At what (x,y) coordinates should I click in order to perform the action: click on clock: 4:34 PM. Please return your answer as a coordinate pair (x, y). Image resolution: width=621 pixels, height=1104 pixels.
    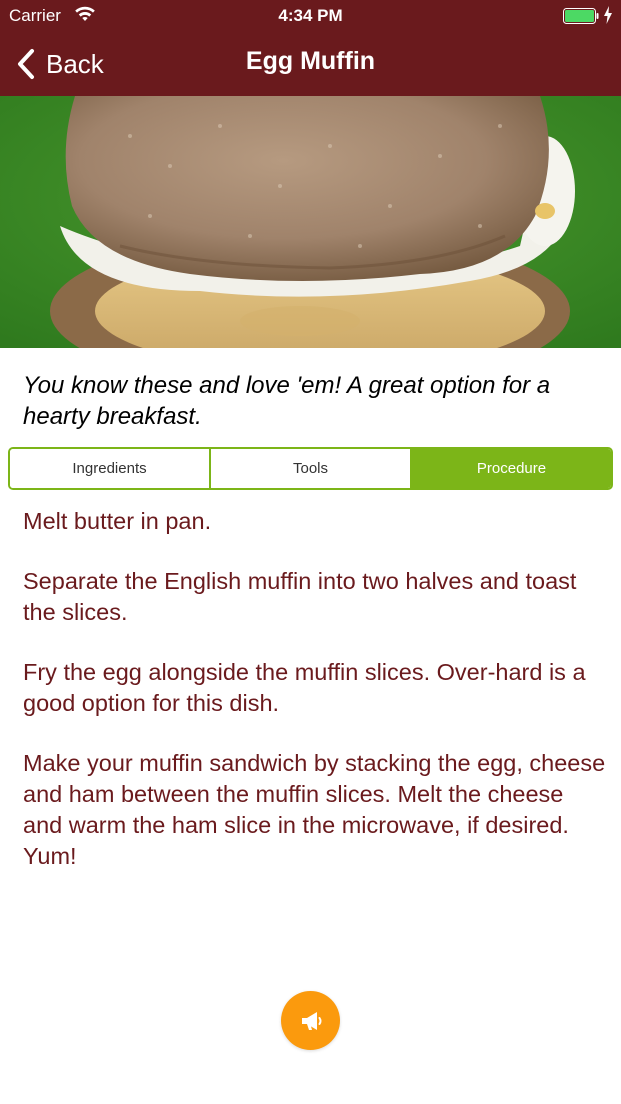
    Looking at the image, I should click on (310, 15).